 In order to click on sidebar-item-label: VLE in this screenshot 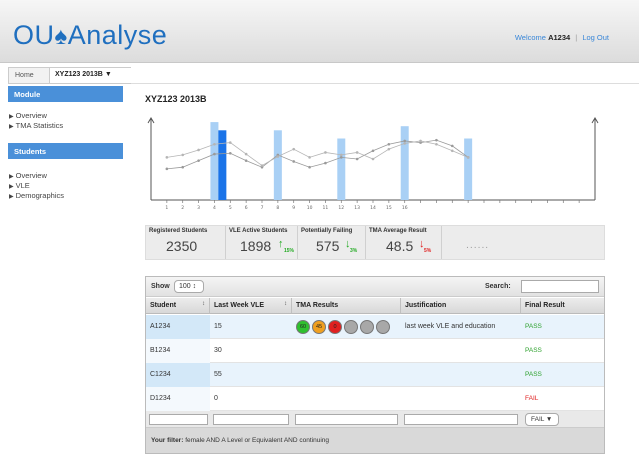, I will do `click(22, 185)`.